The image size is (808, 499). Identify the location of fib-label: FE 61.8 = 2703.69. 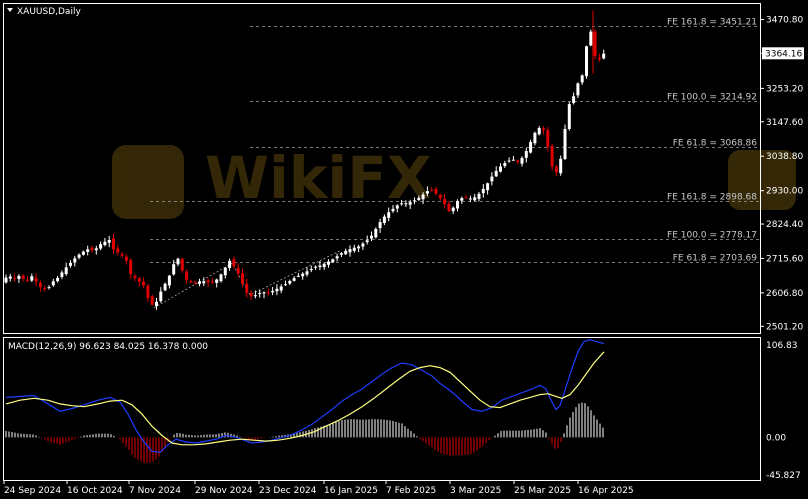
(715, 259).